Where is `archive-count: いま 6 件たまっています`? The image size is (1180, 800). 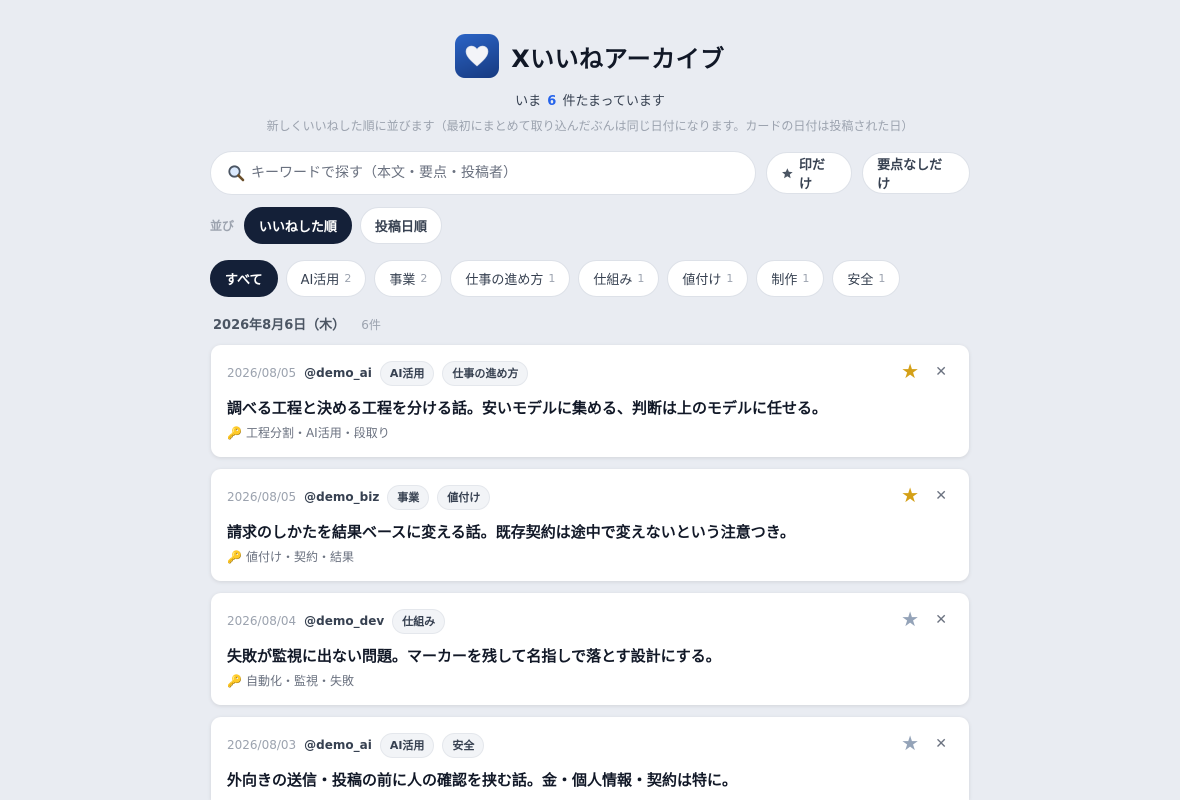 archive-count: いま 6 件たまっています is located at coordinates (590, 99).